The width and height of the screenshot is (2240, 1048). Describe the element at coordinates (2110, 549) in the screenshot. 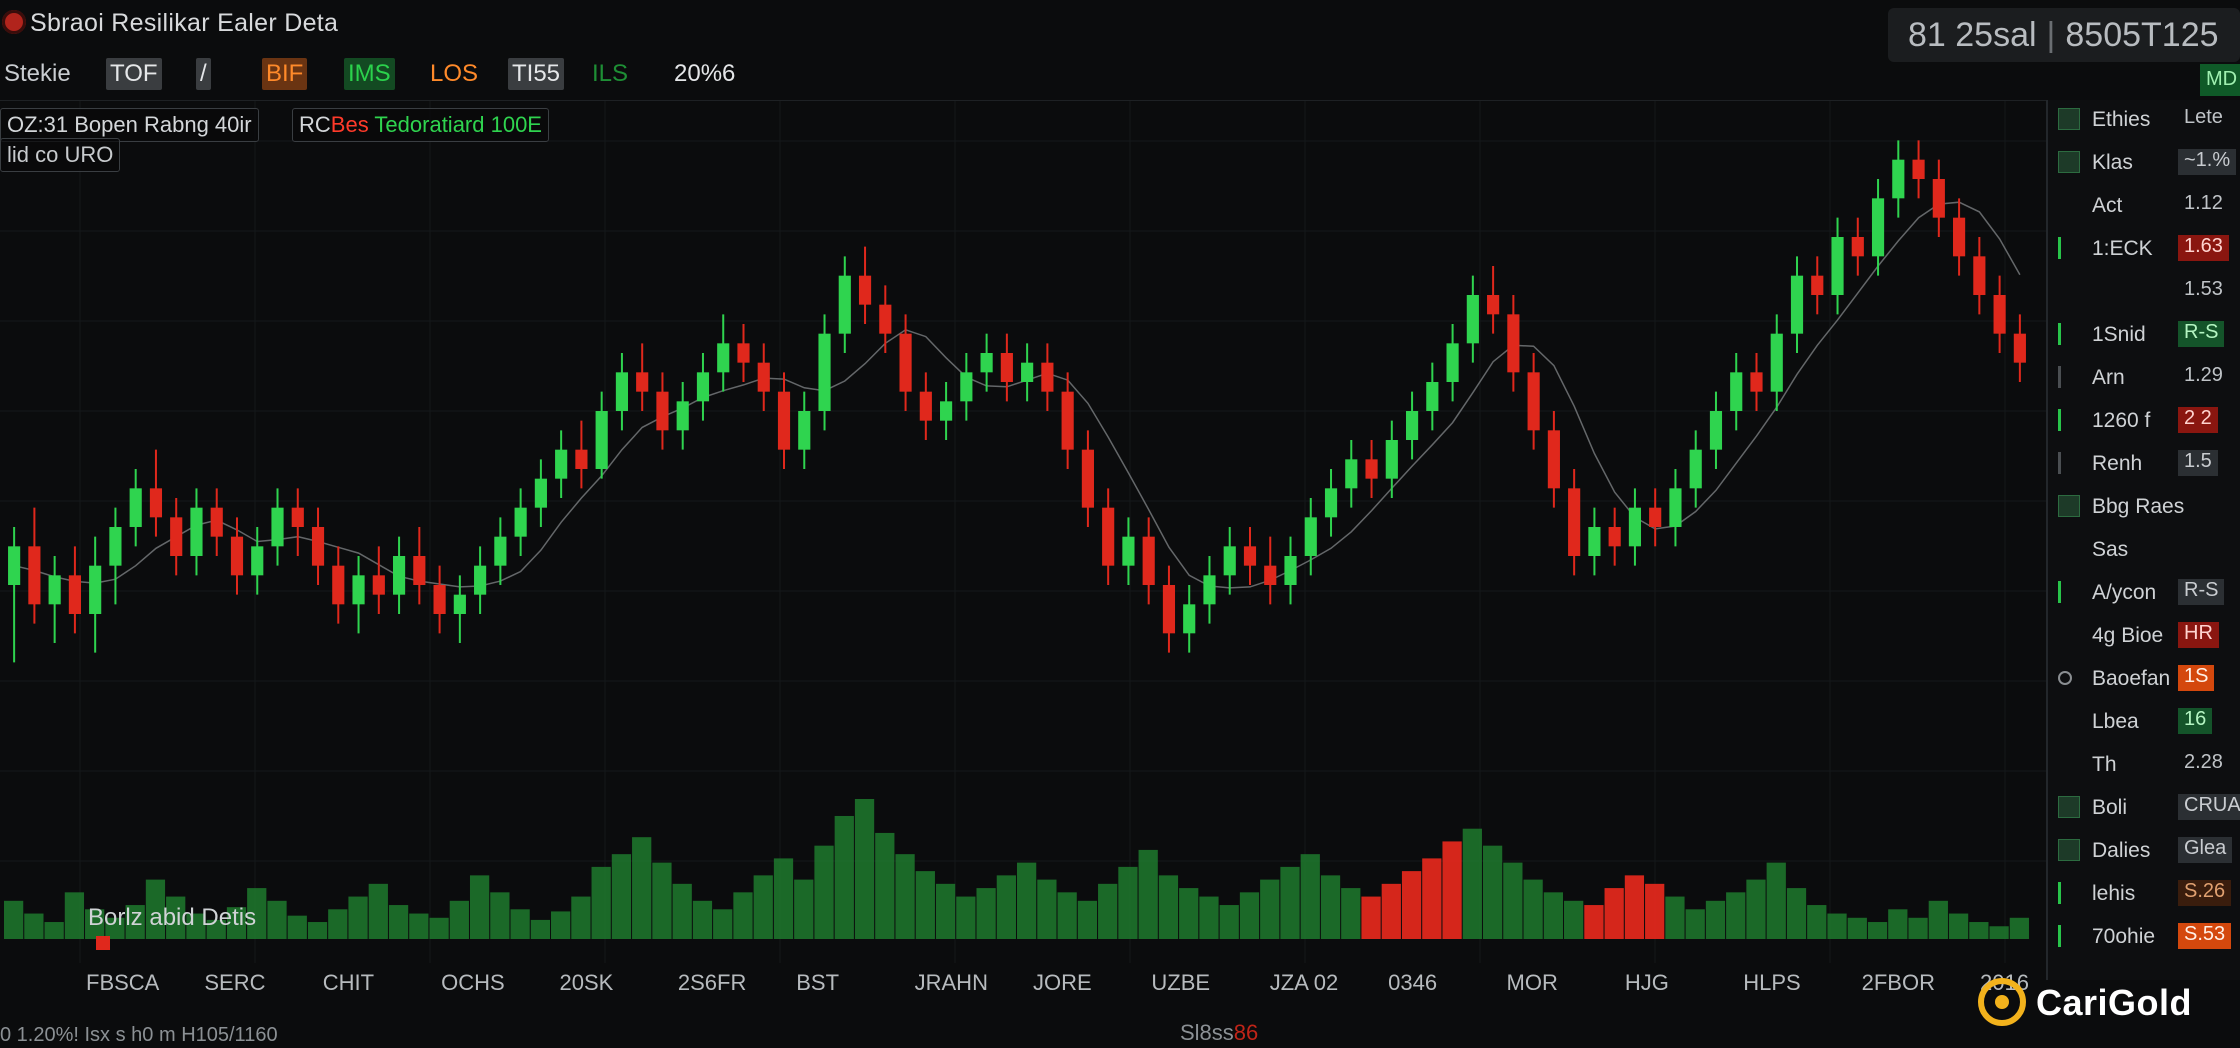

I see `watchlist-label: Sas` at that location.